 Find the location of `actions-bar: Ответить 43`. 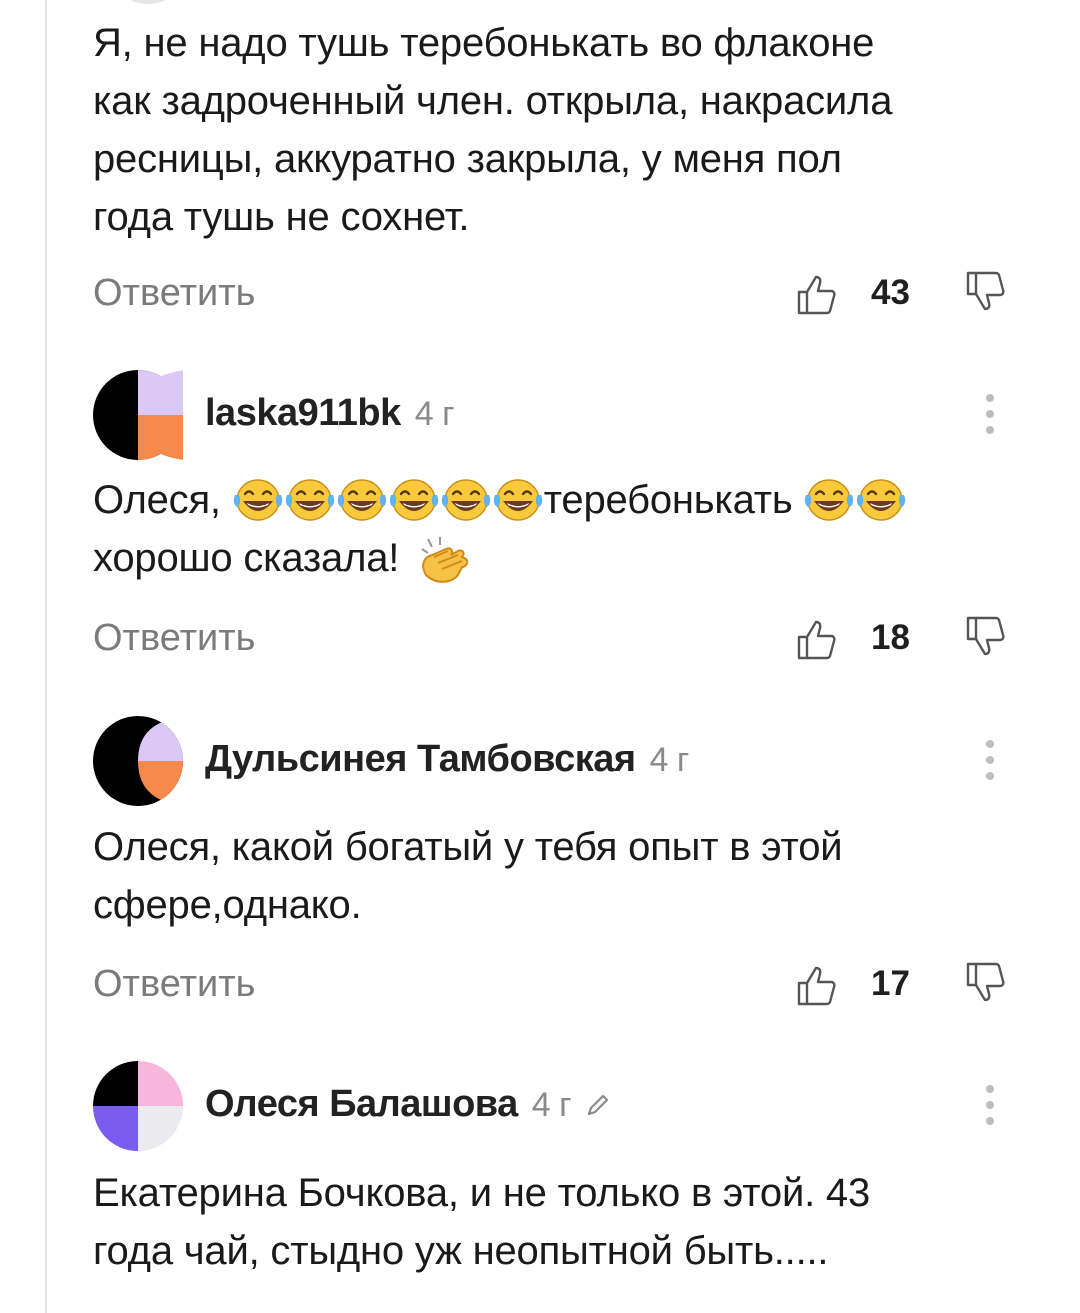

actions-bar: Ответить 43 is located at coordinates (555, 293).